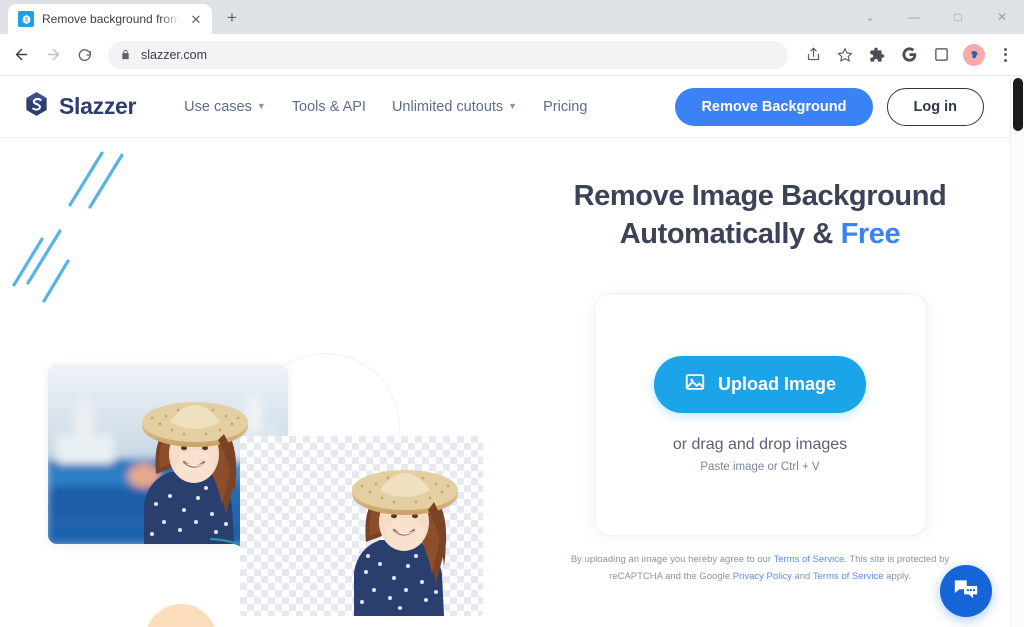  Describe the element at coordinates (218, 106) in the screenshot. I see `nav-label: Use cases` at that location.